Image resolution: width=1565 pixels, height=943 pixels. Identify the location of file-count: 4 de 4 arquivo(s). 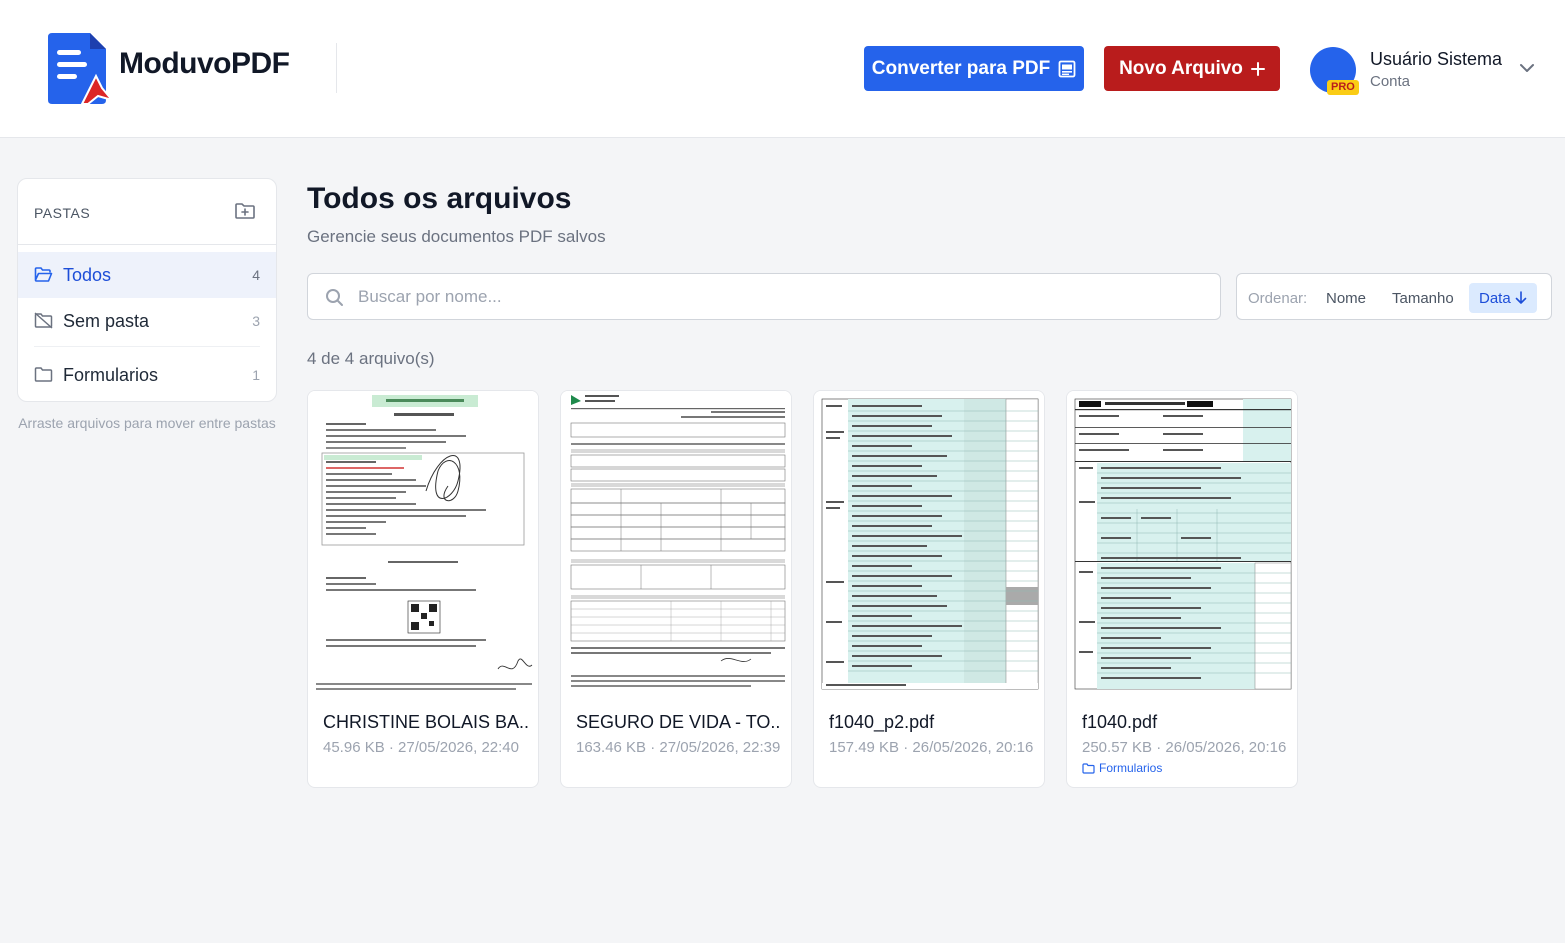
(371, 358).